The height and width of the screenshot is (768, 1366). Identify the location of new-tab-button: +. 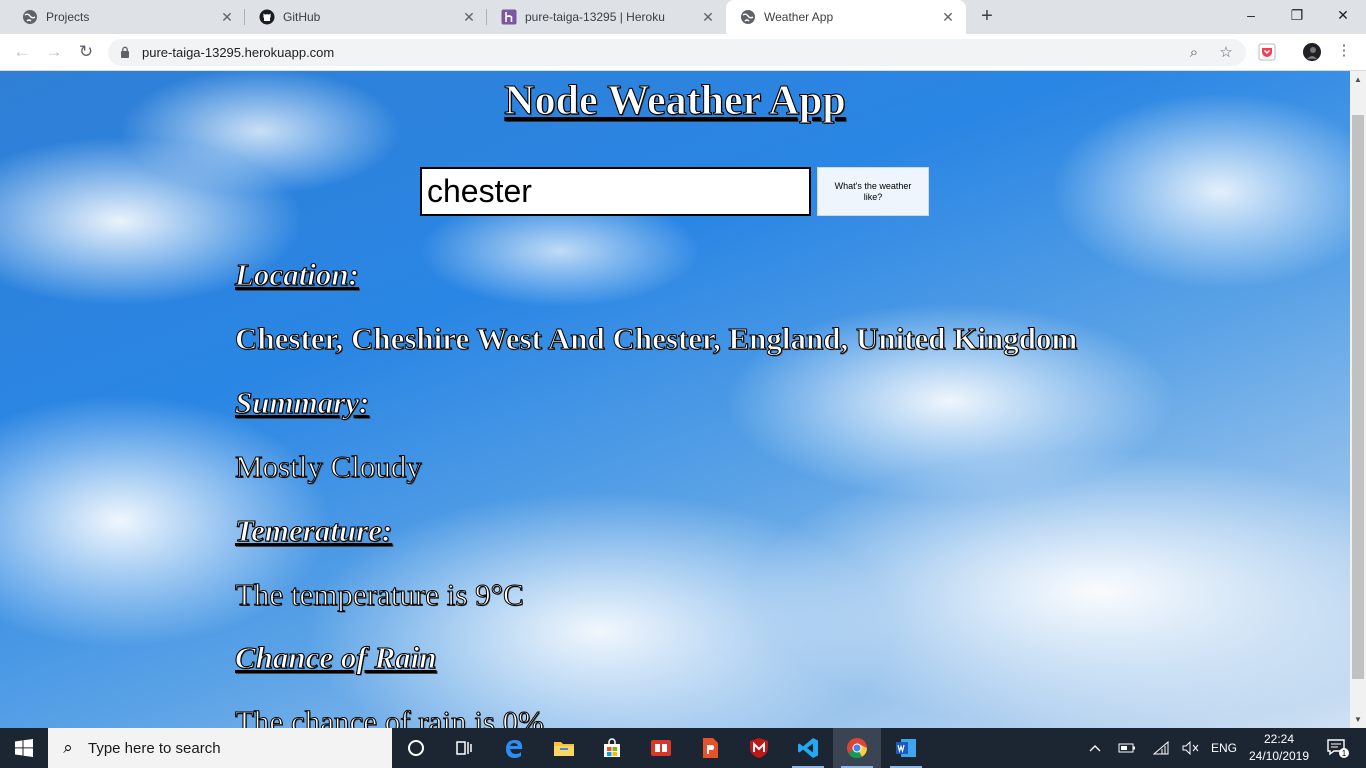
(987, 17).